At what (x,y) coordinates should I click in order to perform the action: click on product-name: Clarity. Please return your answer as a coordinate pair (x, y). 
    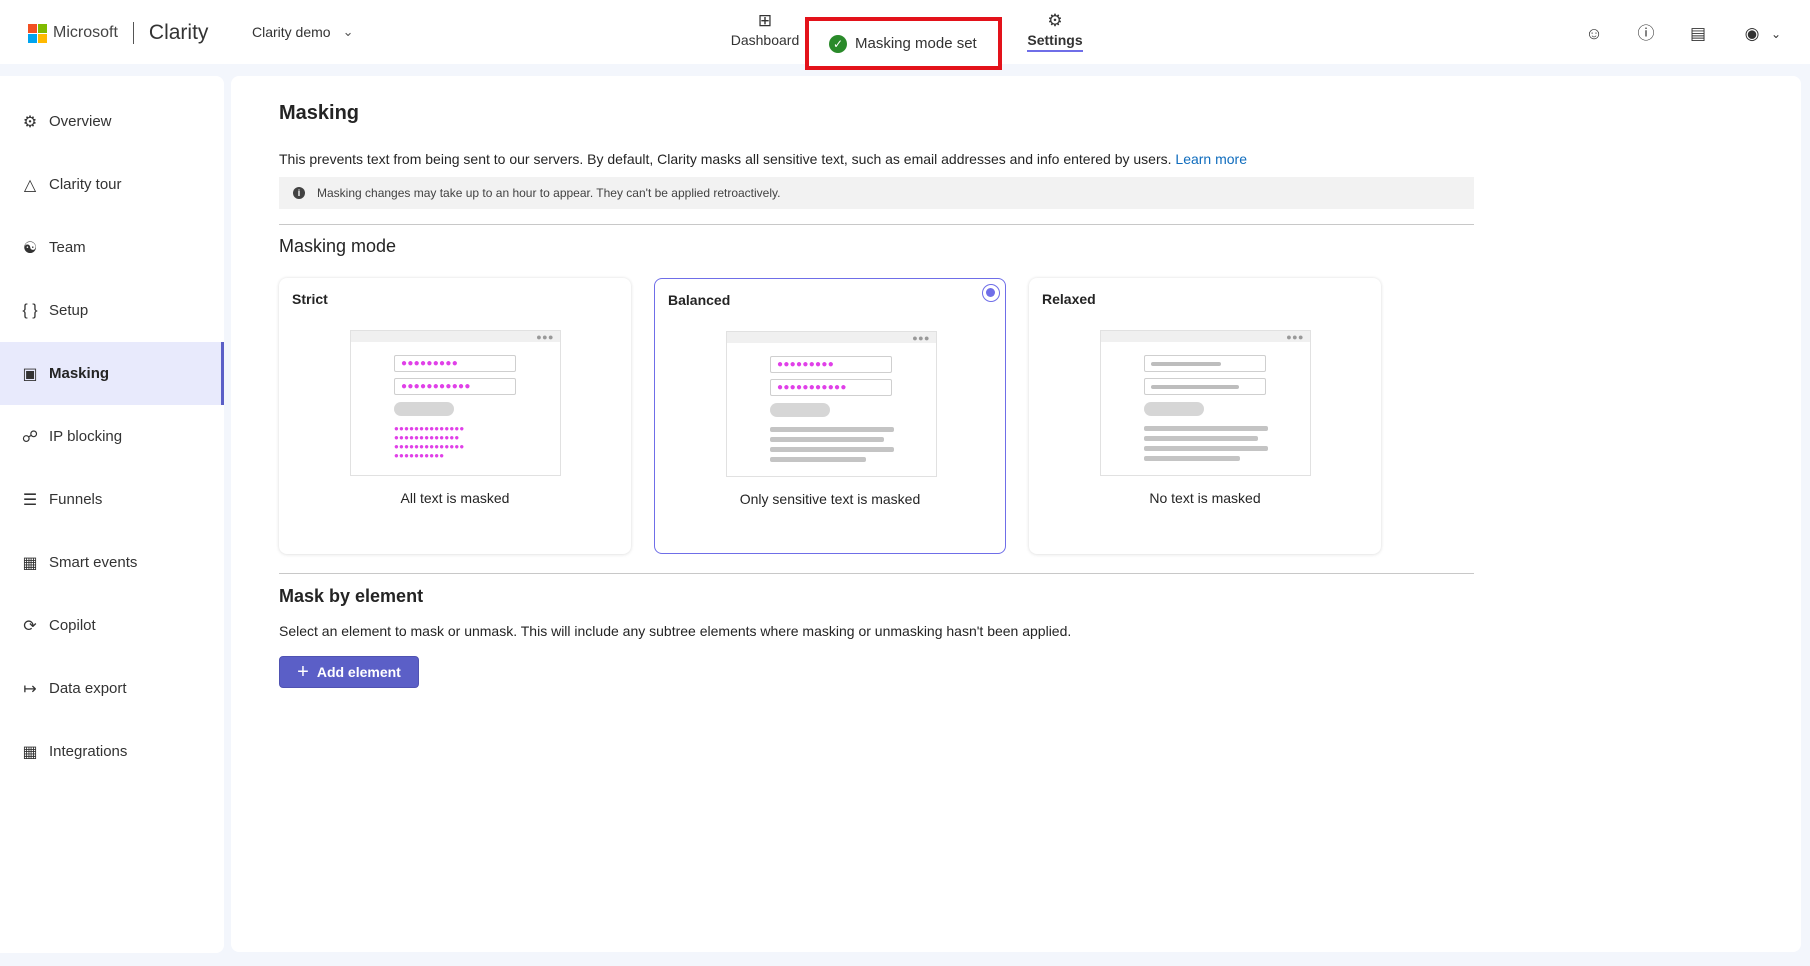
    Looking at the image, I should click on (178, 32).